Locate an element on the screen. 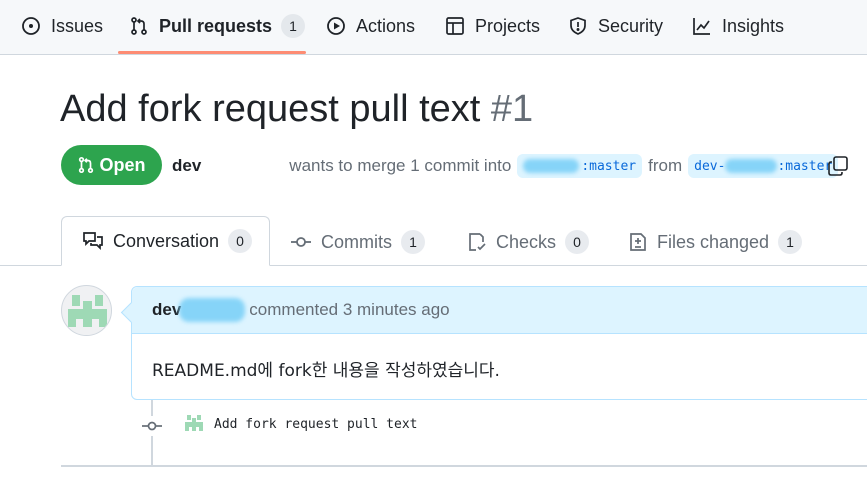 This screenshot has width=867, height=490. nav-label: Security is located at coordinates (631, 25).